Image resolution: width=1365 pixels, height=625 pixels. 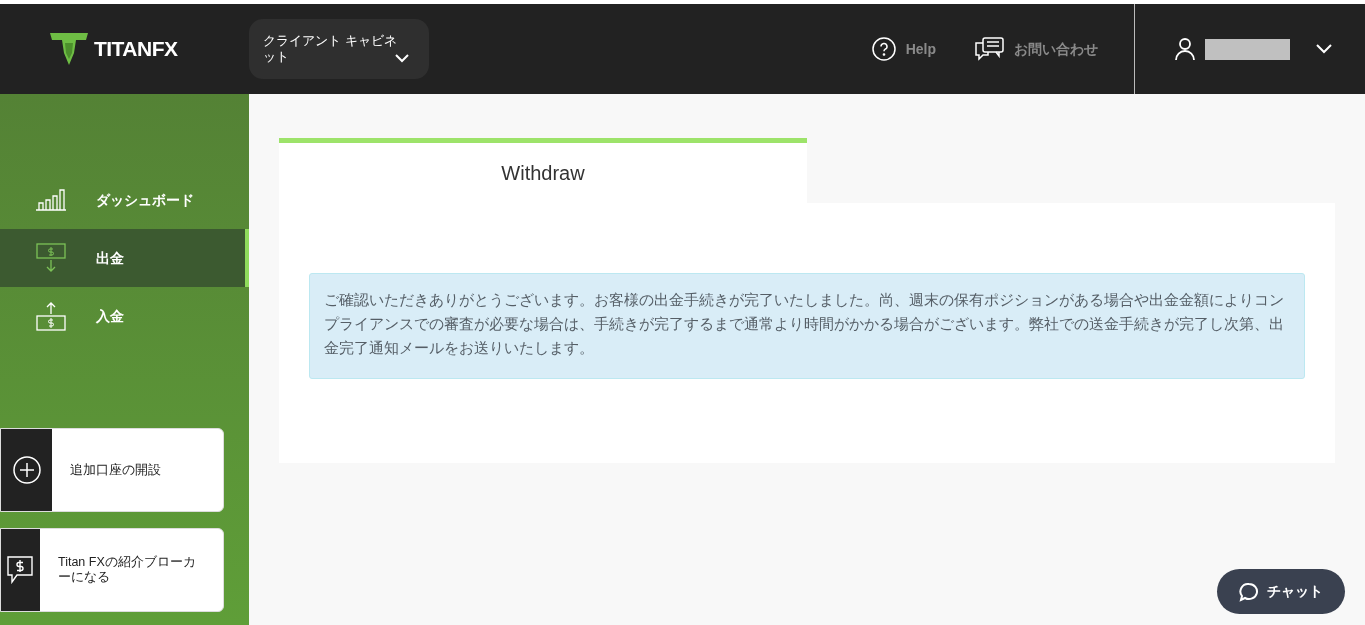 What do you see at coordinates (51, 200) in the screenshot?
I see `bar-chart-icon` at bounding box center [51, 200].